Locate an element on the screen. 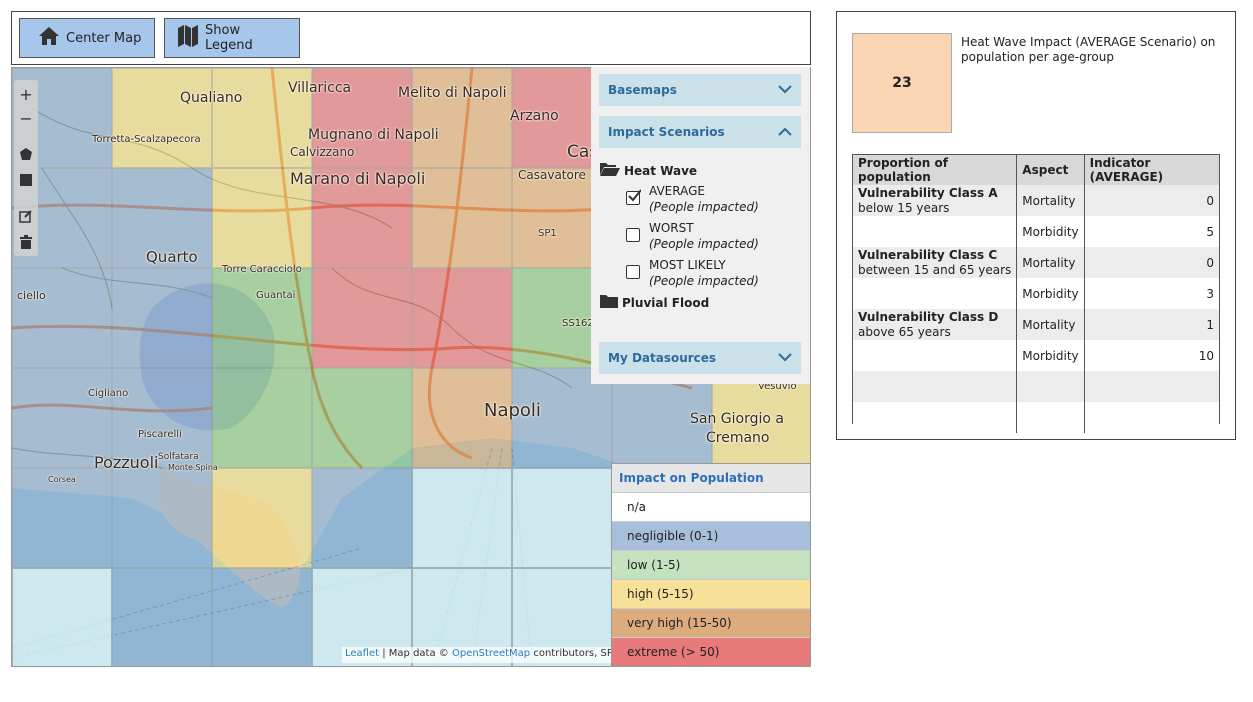 Image resolution: width=1253 pixels, height=702 pixels. osm-link: OpenStreetMap is located at coordinates (491, 653).